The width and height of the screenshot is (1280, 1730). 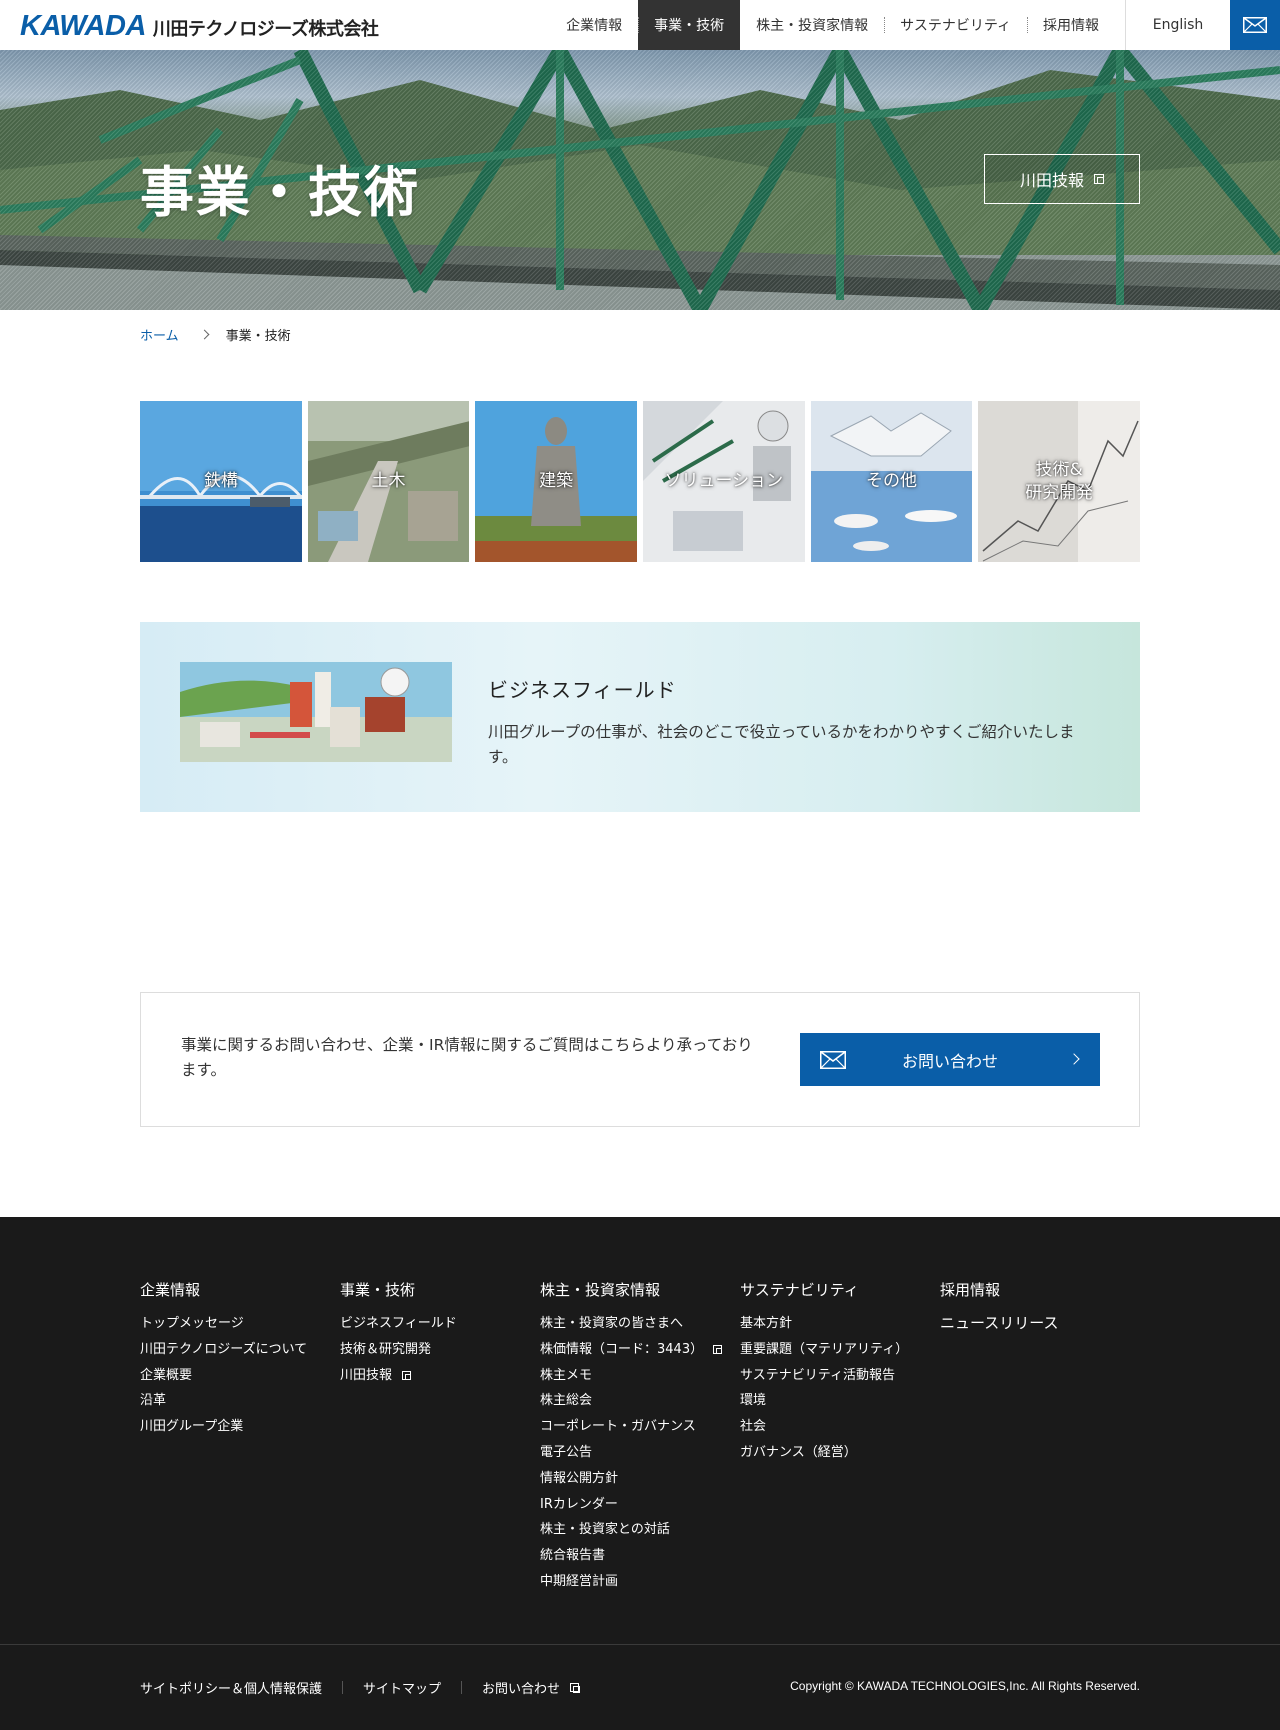 I want to click on tile-technology-research: 技術& 研究開発, so click(x=1059, y=481).